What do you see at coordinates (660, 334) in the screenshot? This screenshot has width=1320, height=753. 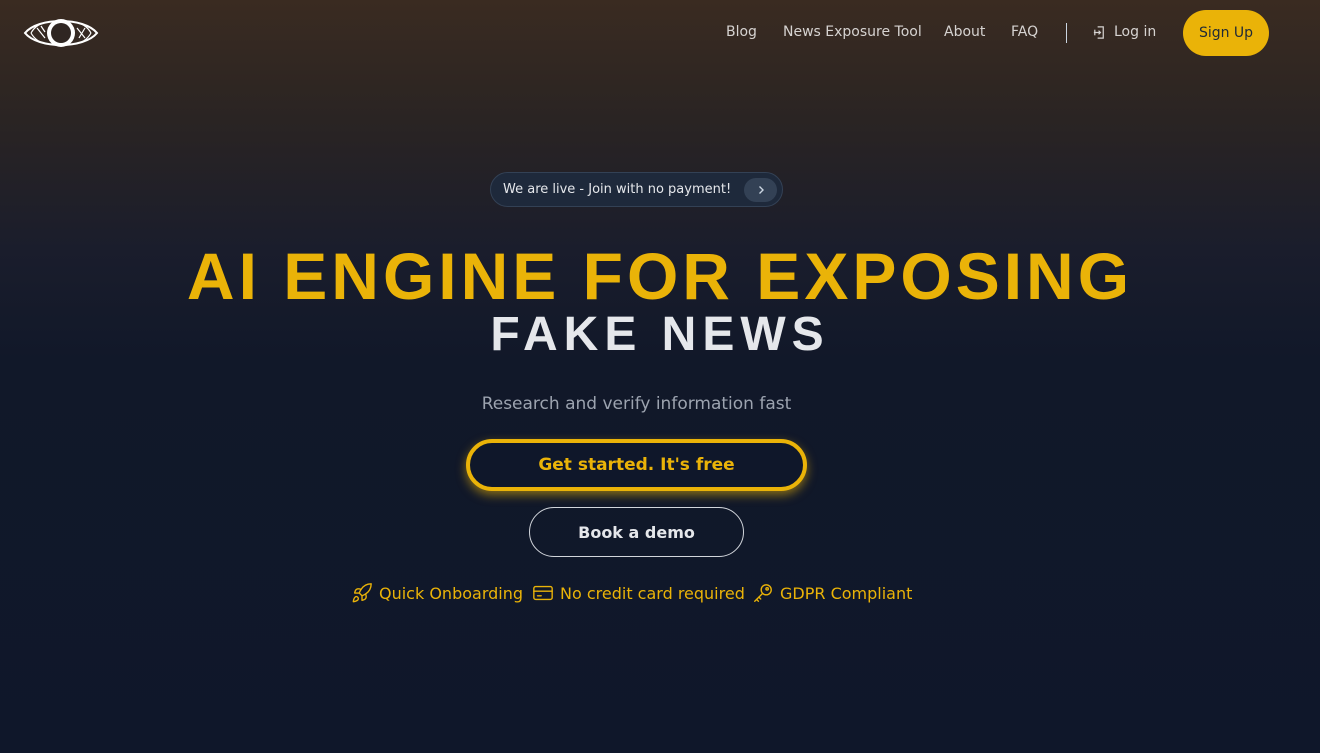 I see `hero-headline-secondary: FAKE NEWS` at bounding box center [660, 334].